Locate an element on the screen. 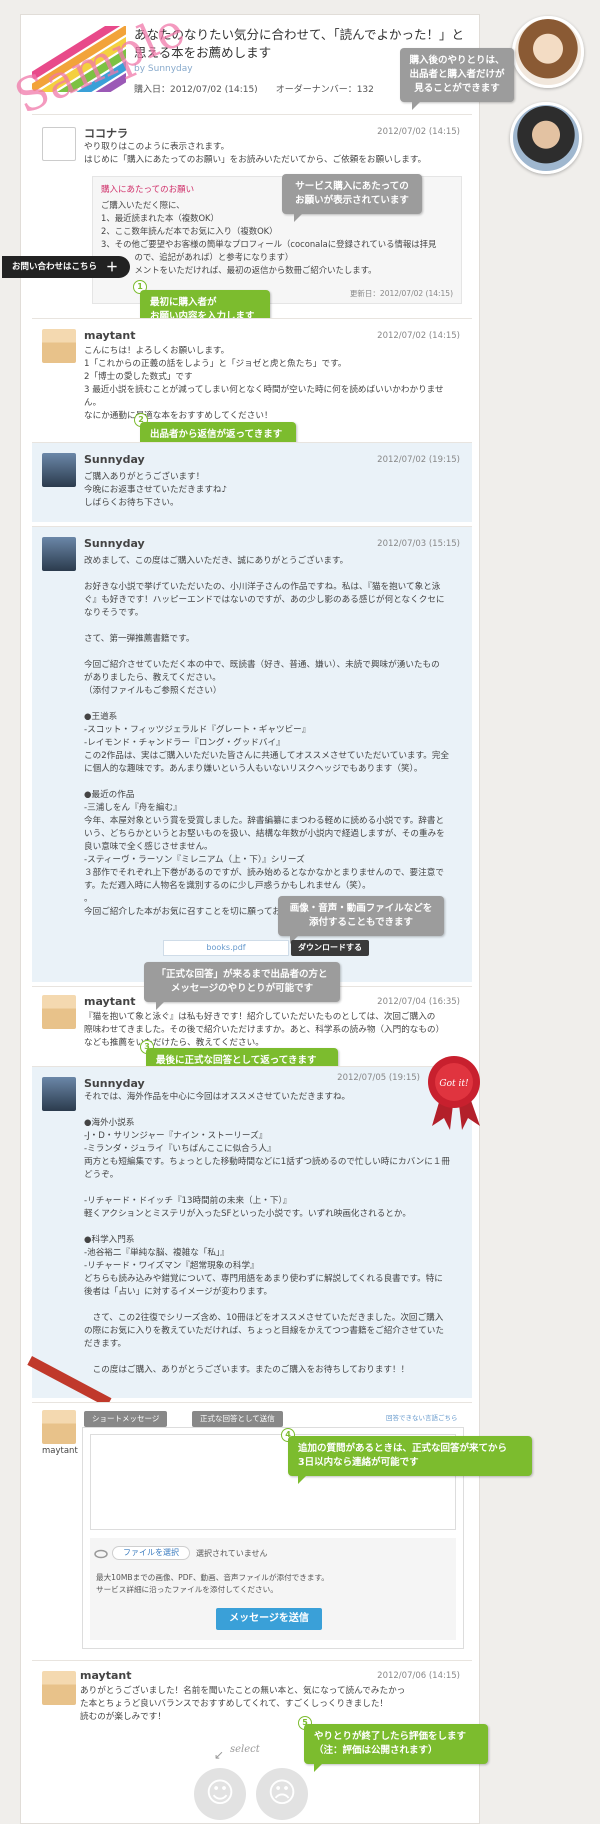  plus-icon: ＋ is located at coordinates (111, 267).